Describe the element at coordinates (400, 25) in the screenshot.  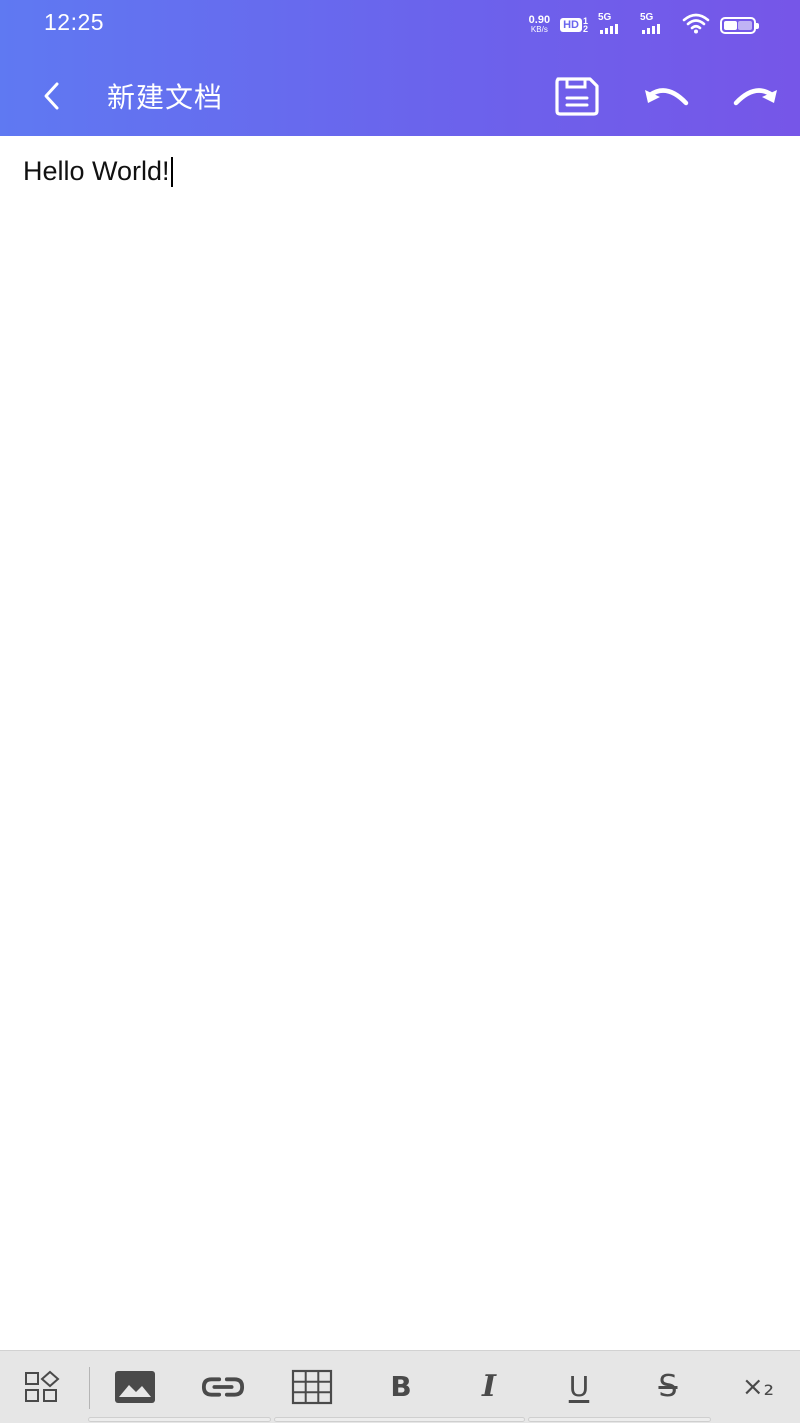
I see `status-bar: 12:25 0.90 KB/s HD 1 2 5G 5G` at that location.